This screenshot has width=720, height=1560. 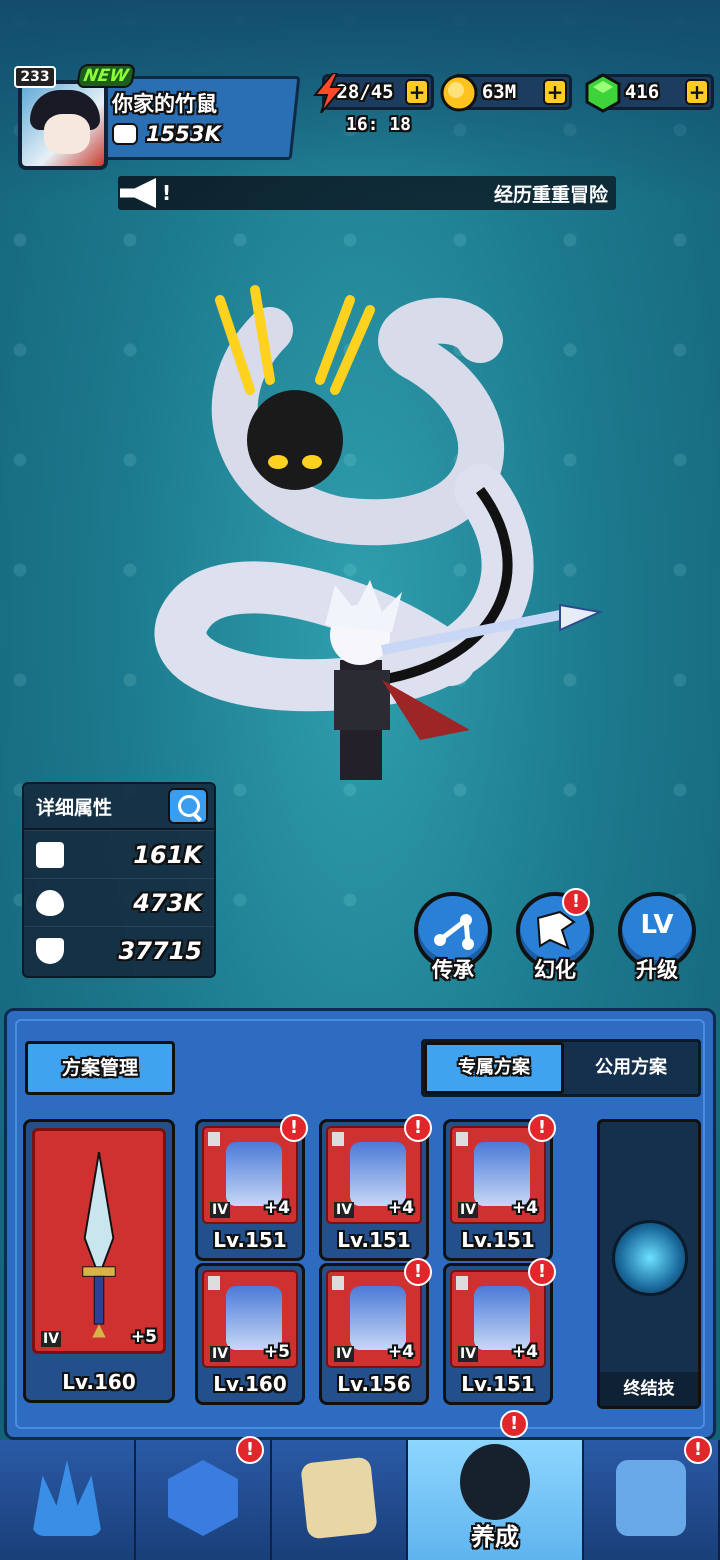 I want to click on broadcast-bar: ! 经历重重冒险, so click(x=367, y=193).